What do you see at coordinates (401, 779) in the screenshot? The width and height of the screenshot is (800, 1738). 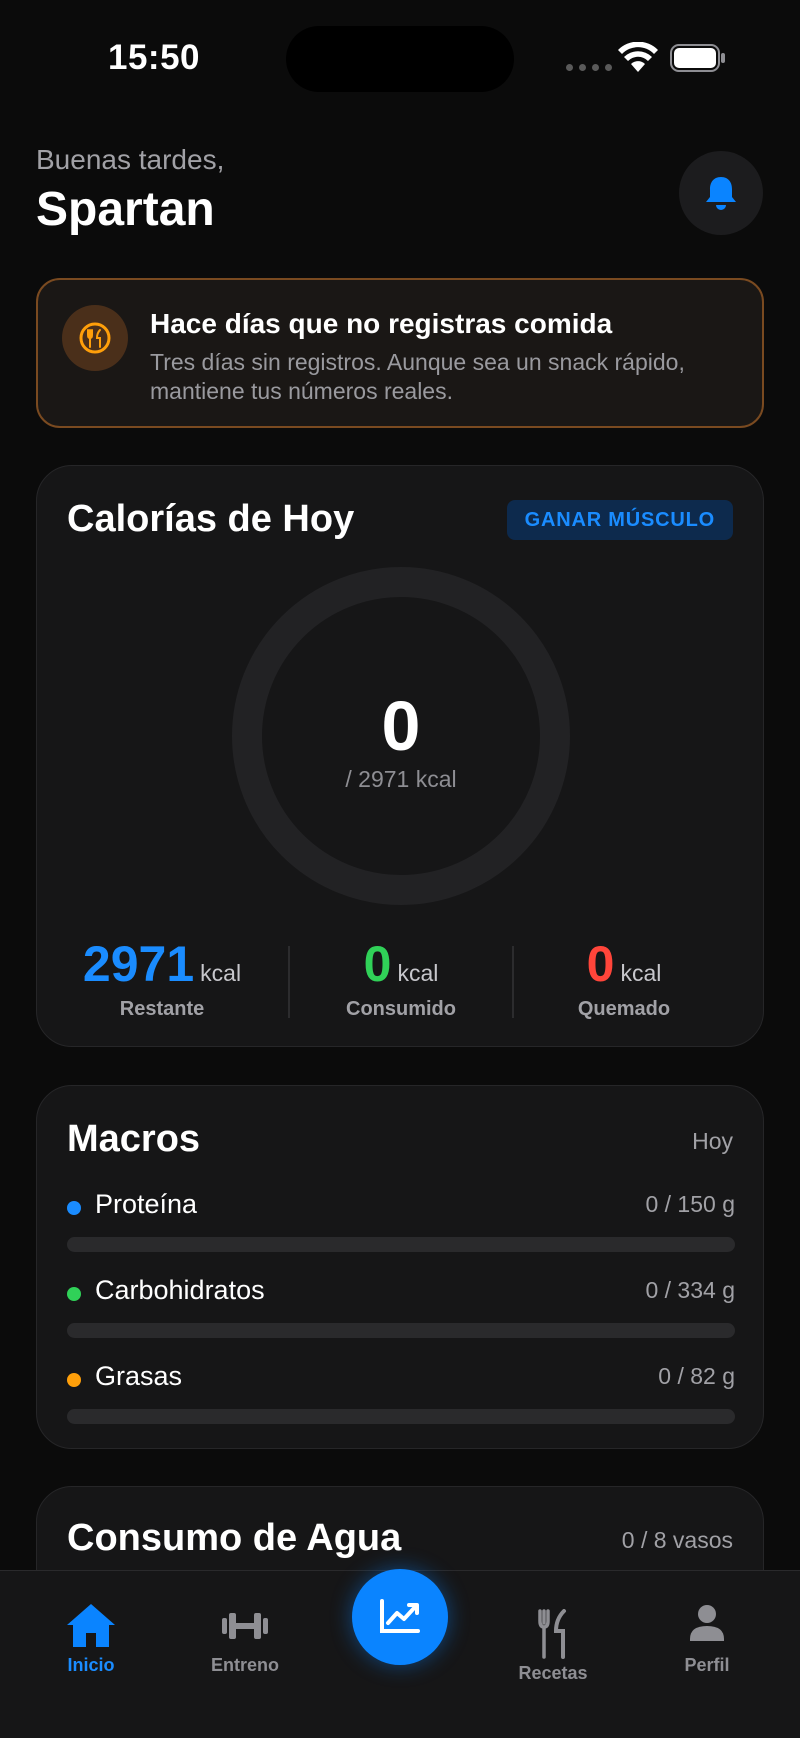 I see `calories-target: / 2971 kcal` at bounding box center [401, 779].